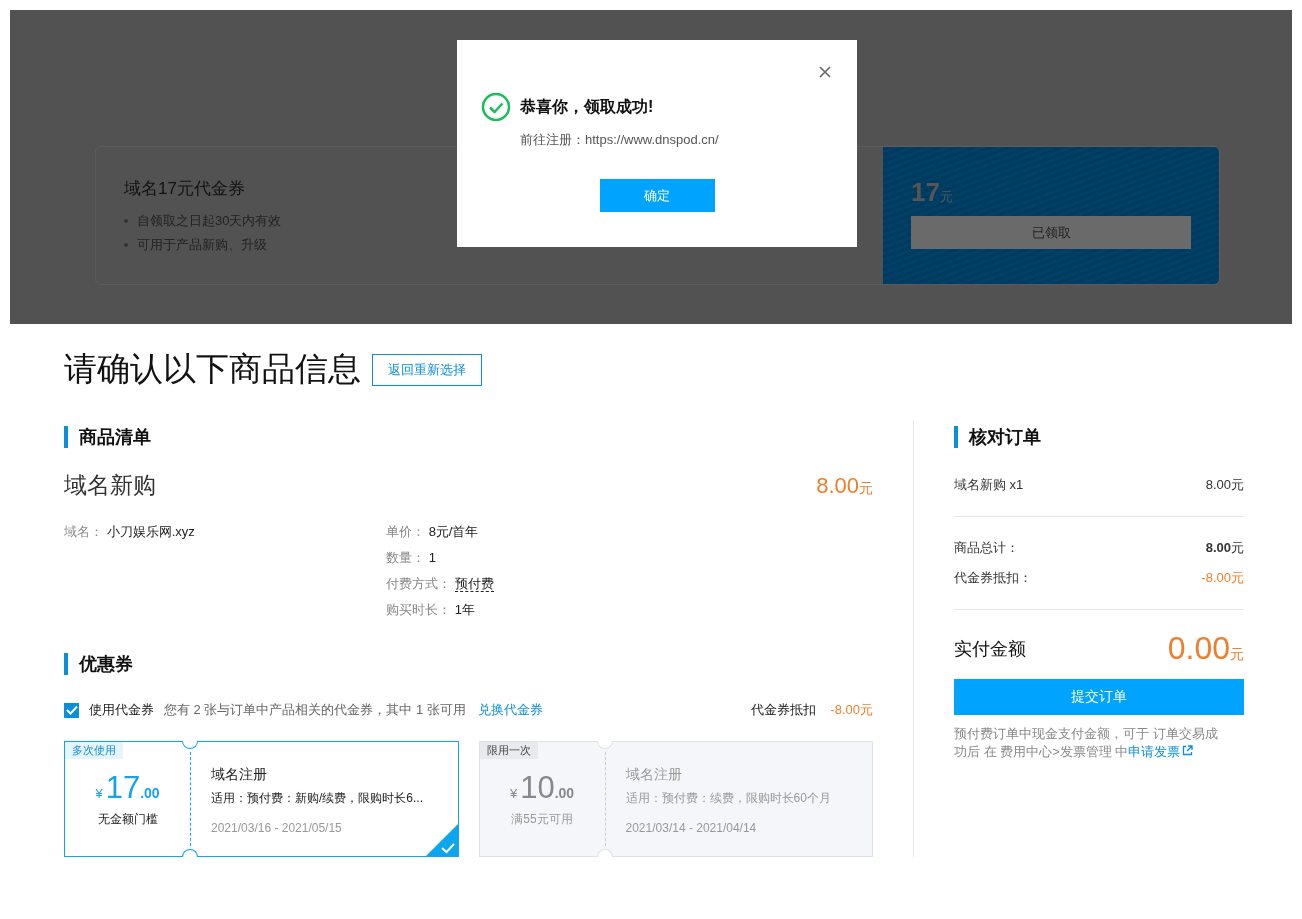 This screenshot has height=919, width=1302. Describe the element at coordinates (1205, 648) in the screenshot. I see `amount-due: 0.00元` at that location.